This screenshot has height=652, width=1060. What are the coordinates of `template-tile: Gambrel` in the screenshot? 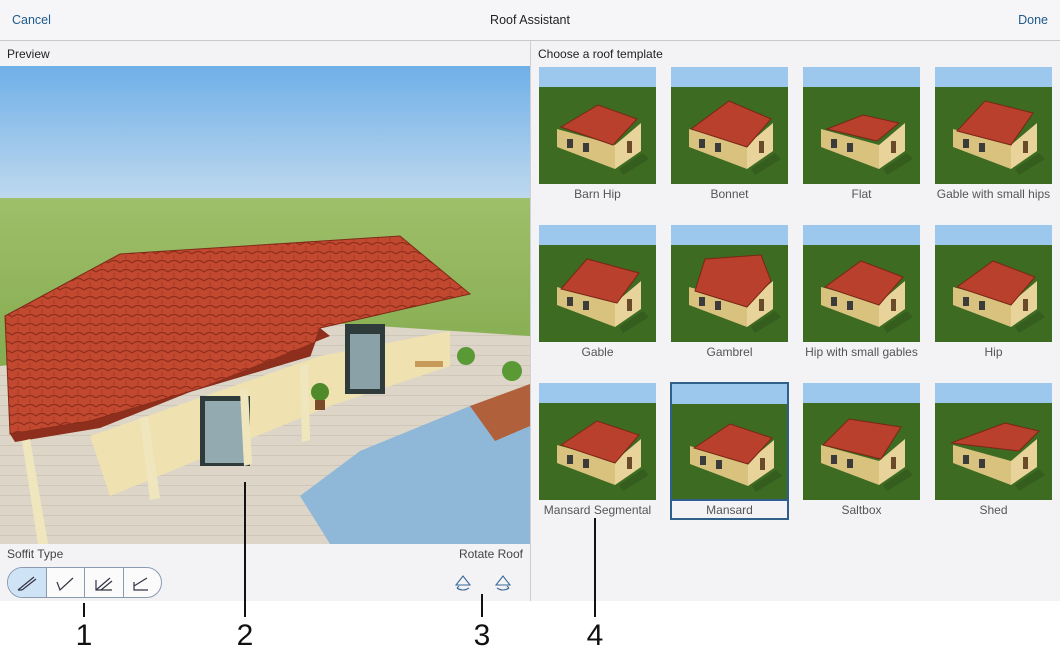 It's located at (729, 292).